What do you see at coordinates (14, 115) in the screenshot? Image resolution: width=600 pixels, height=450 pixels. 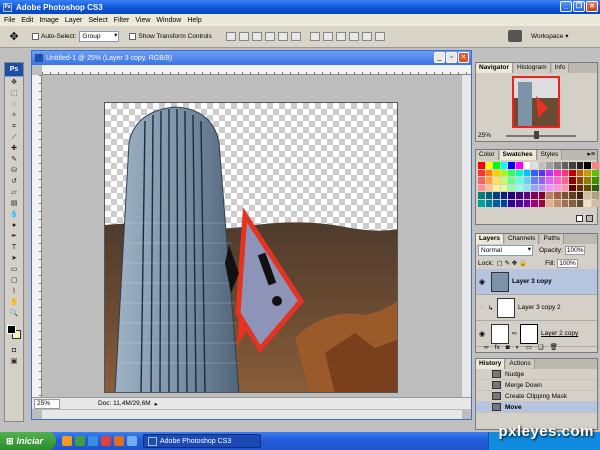 I see `magic-wand-icon: ✧` at bounding box center [14, 115].